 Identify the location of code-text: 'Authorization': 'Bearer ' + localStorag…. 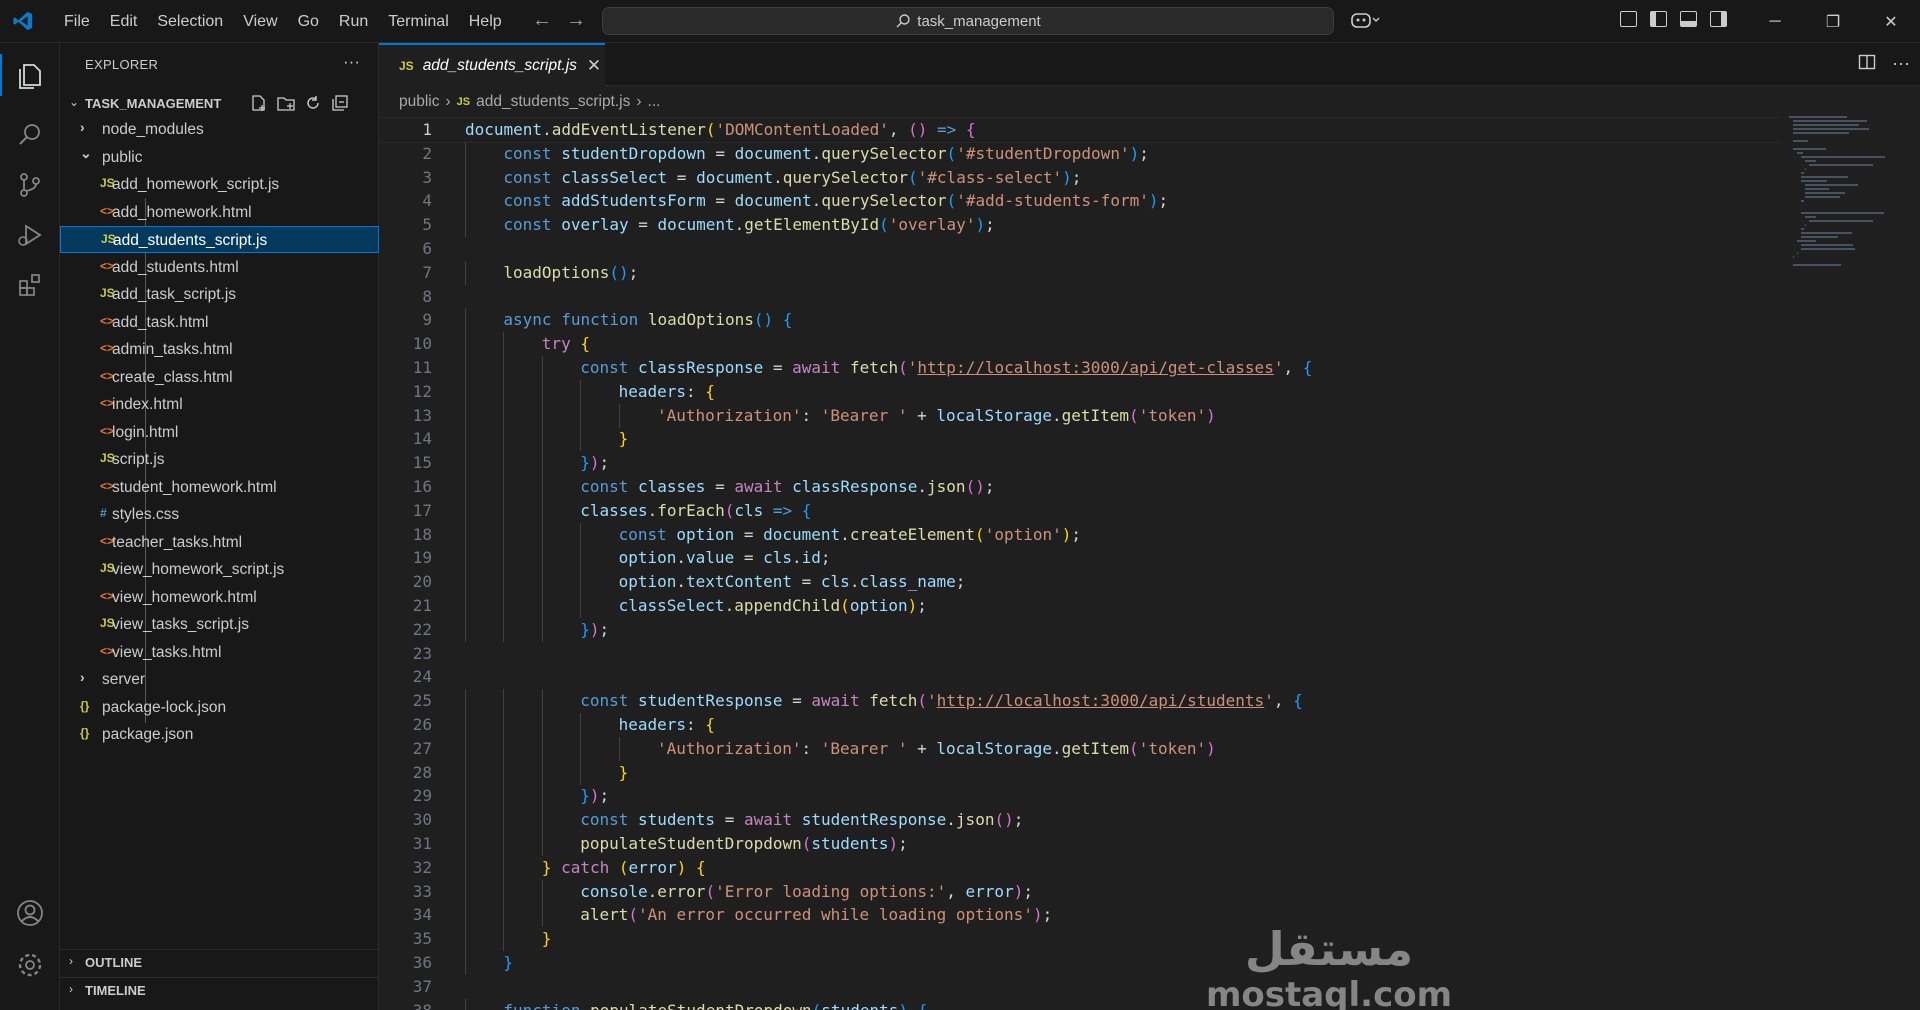
(936, 749).